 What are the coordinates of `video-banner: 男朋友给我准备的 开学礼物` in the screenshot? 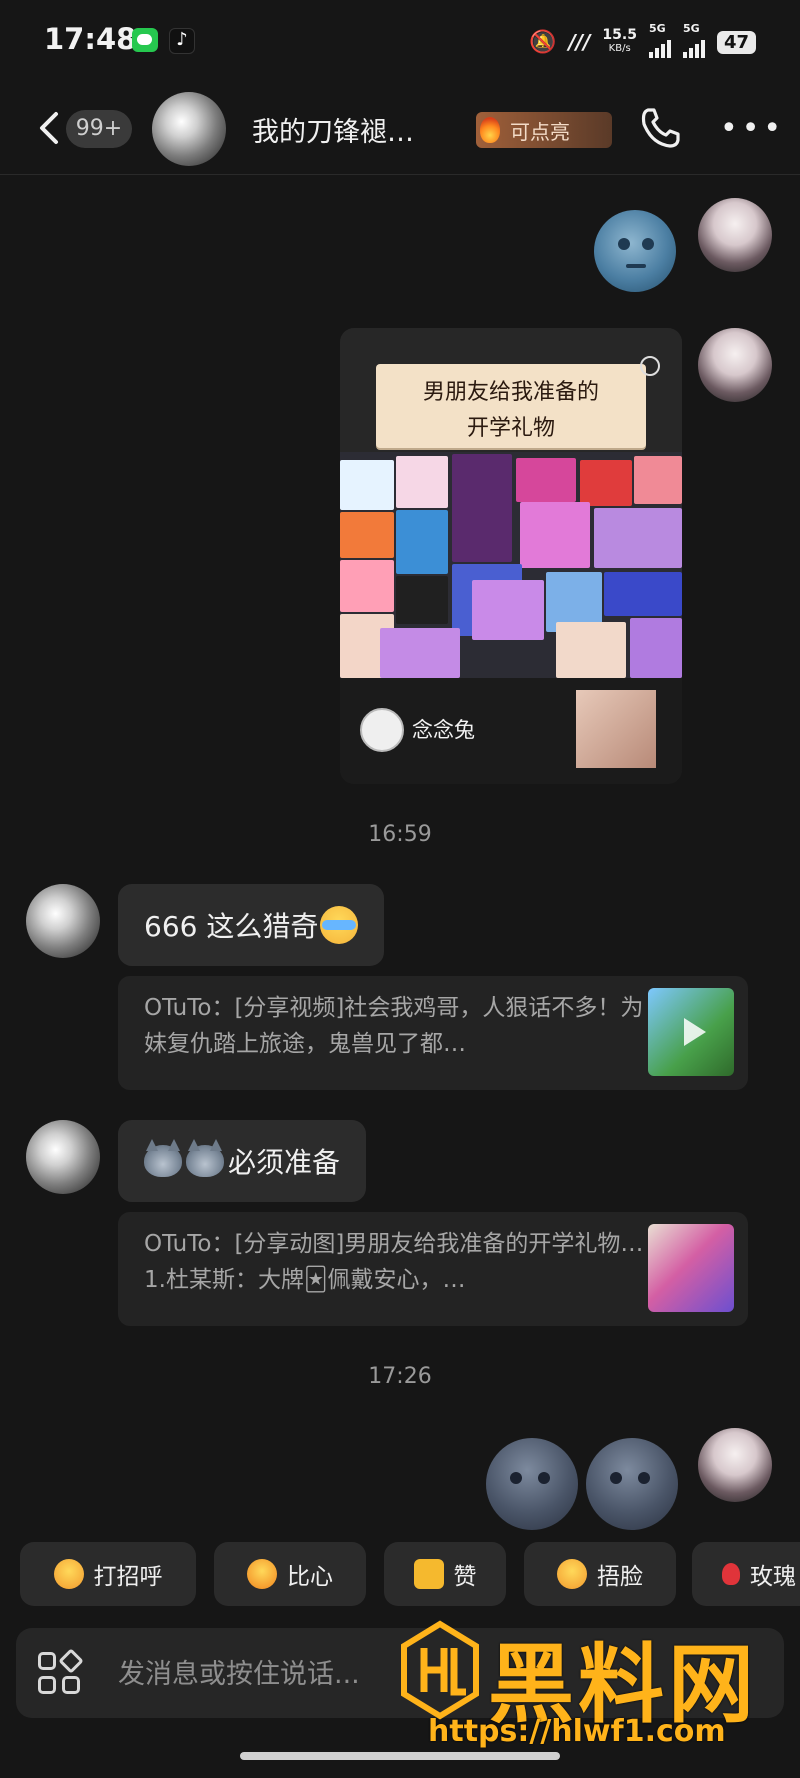 It's located at (511, 406).